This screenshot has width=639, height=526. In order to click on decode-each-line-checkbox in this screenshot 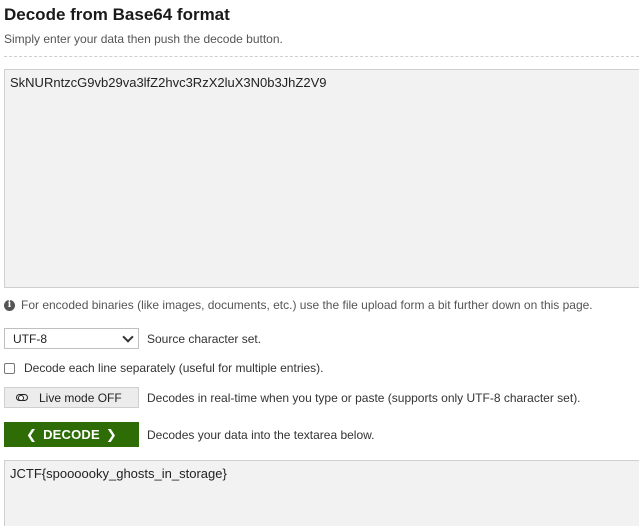, I will do `click(9, 368)`.